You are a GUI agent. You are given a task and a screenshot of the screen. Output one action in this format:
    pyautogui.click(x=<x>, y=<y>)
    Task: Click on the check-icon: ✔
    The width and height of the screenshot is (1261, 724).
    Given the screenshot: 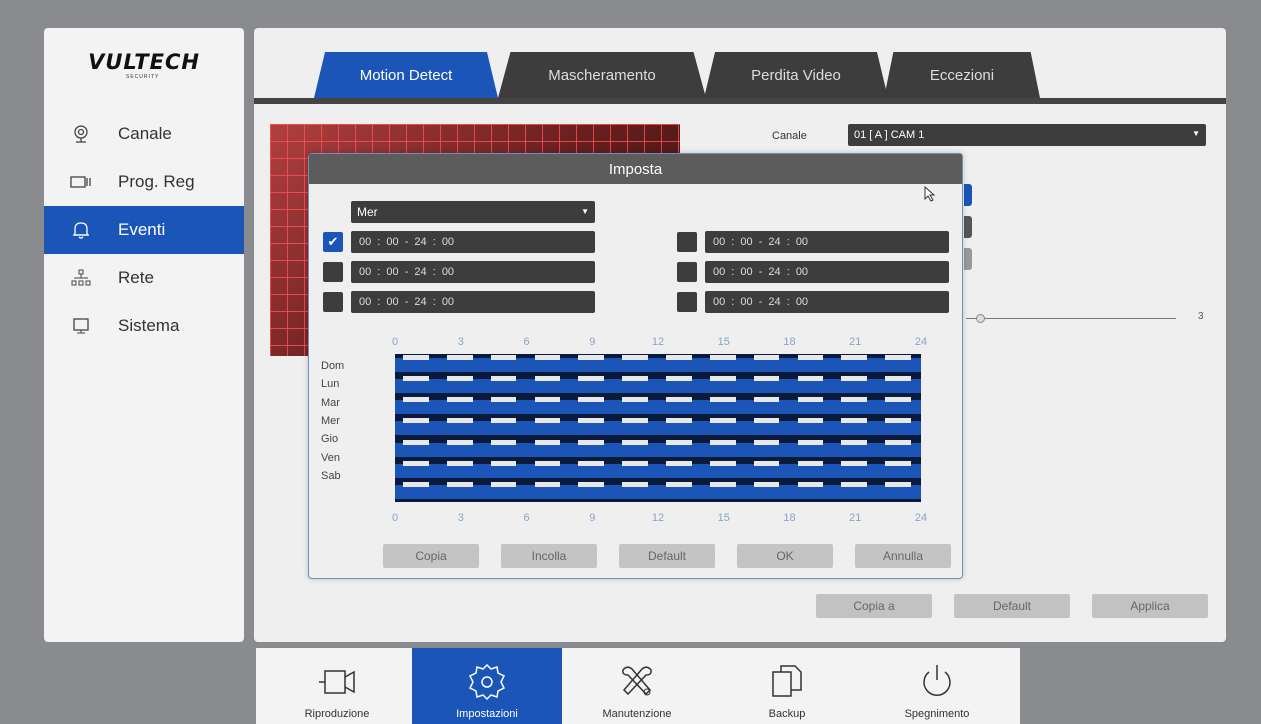 What is the action you would take?
    pyautogui.click(x=333, y=241)
    